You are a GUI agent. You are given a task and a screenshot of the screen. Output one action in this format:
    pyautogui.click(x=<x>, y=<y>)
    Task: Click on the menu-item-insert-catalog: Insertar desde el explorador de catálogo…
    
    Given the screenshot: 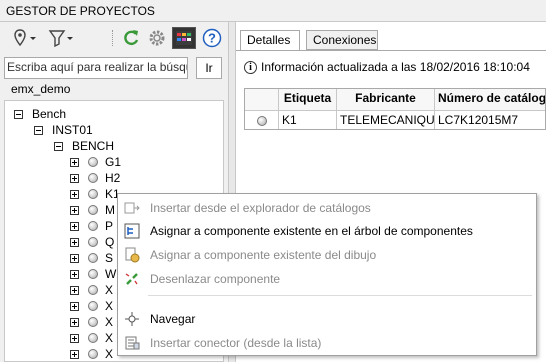 What is the action you would take?
    pyautogui.click(x=327, y=208)
    